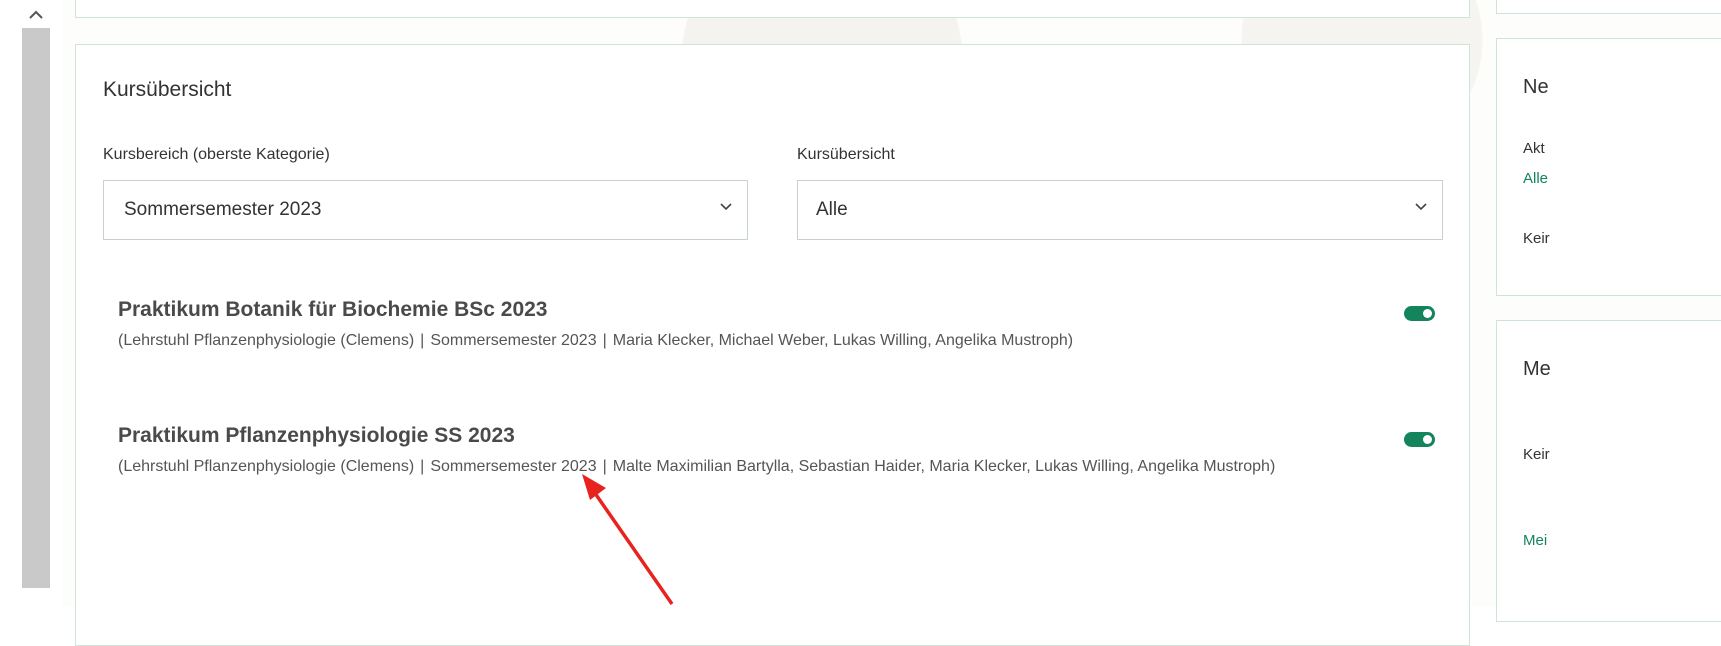 Image resolution: width=1721 pixels, height=646 pixels. I want to click on right-card-link: Mei, so click(1535, 540).